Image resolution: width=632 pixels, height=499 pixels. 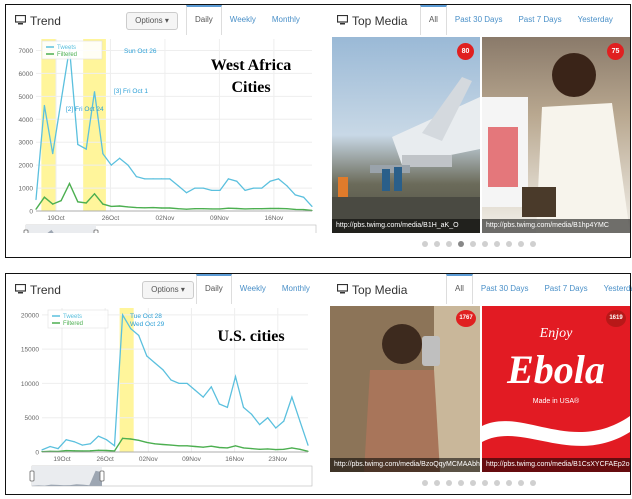 What do you see at coordinates (406, 226) in the screenshot?
I see `media-url: http://pbs.twimg.com/media/B1H_aK_O` at bounding box center [406, 226].